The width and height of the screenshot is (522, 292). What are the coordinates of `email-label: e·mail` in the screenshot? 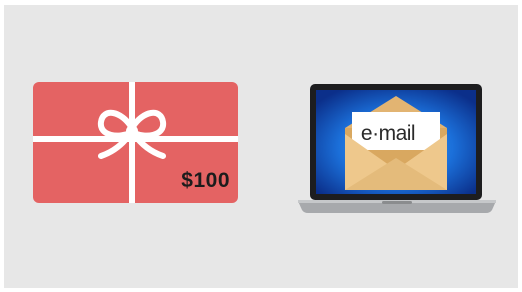 It's located at (388, 133).